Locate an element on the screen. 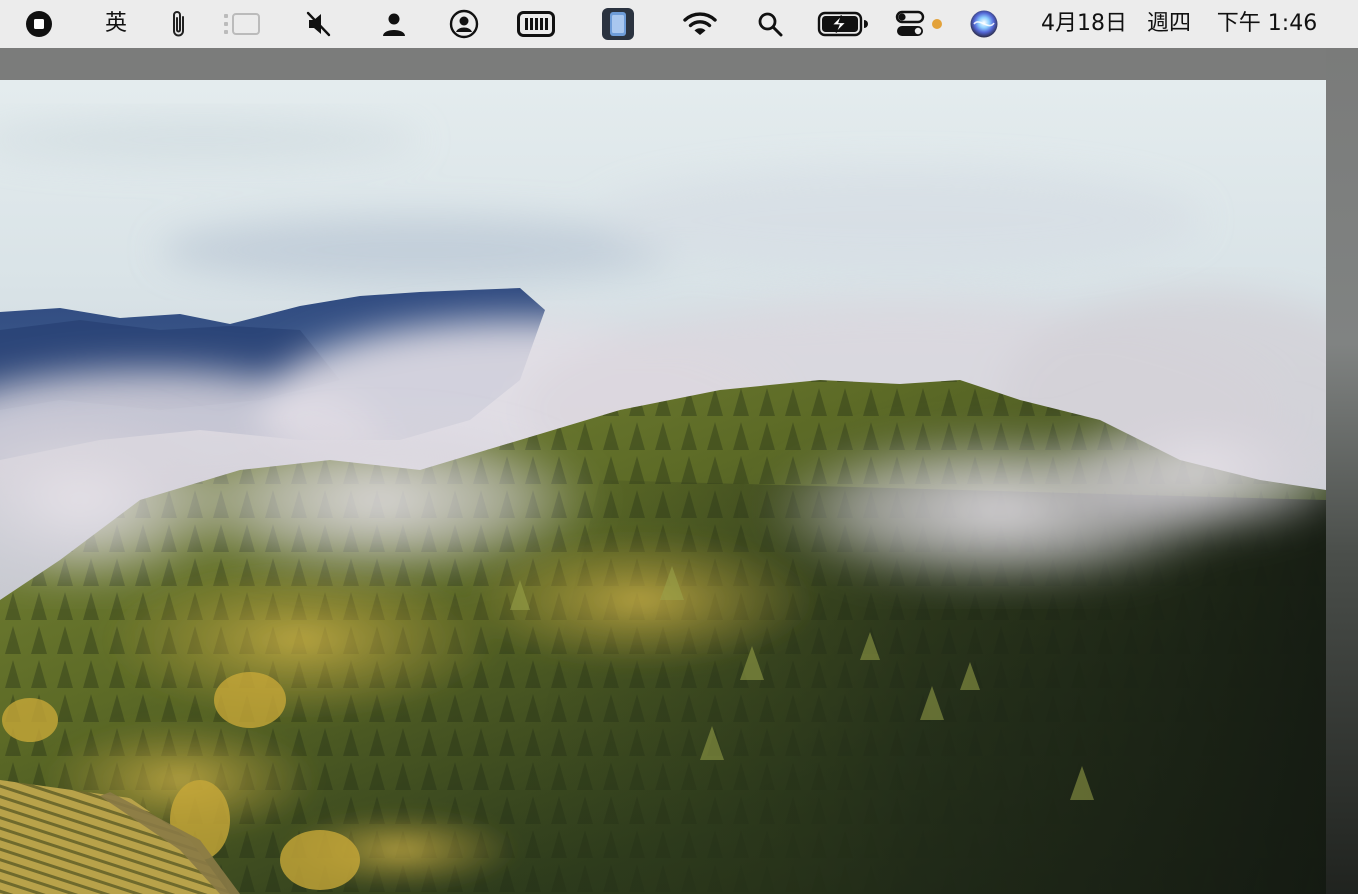 Image resolution: width=1358 pixels, height=894 pixels. input-method-icon: 英 is located at coordinates (116, 24).